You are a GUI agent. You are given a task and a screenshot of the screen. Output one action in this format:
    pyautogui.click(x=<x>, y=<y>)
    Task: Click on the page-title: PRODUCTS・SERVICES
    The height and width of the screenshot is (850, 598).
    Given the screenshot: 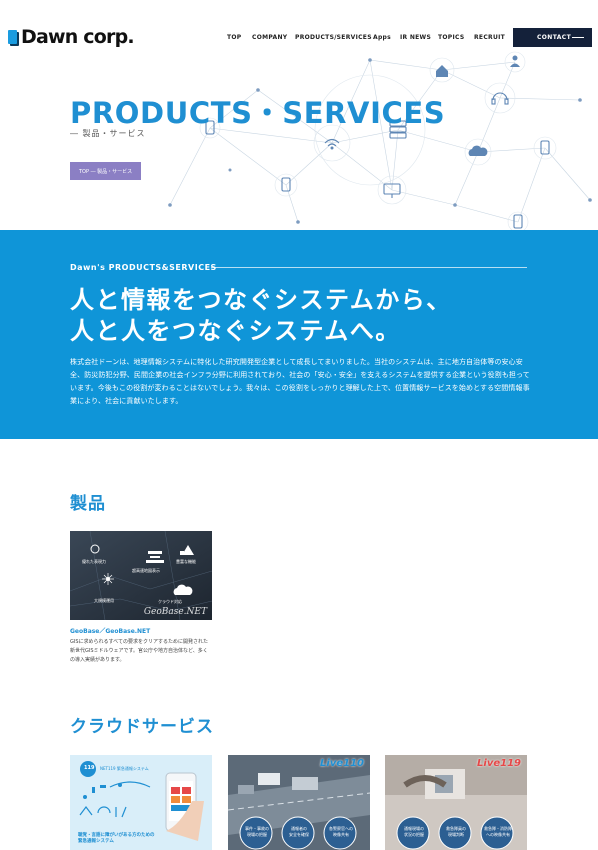 What is the action you would take?
    pyautogui.click(x=258, y=113)
    